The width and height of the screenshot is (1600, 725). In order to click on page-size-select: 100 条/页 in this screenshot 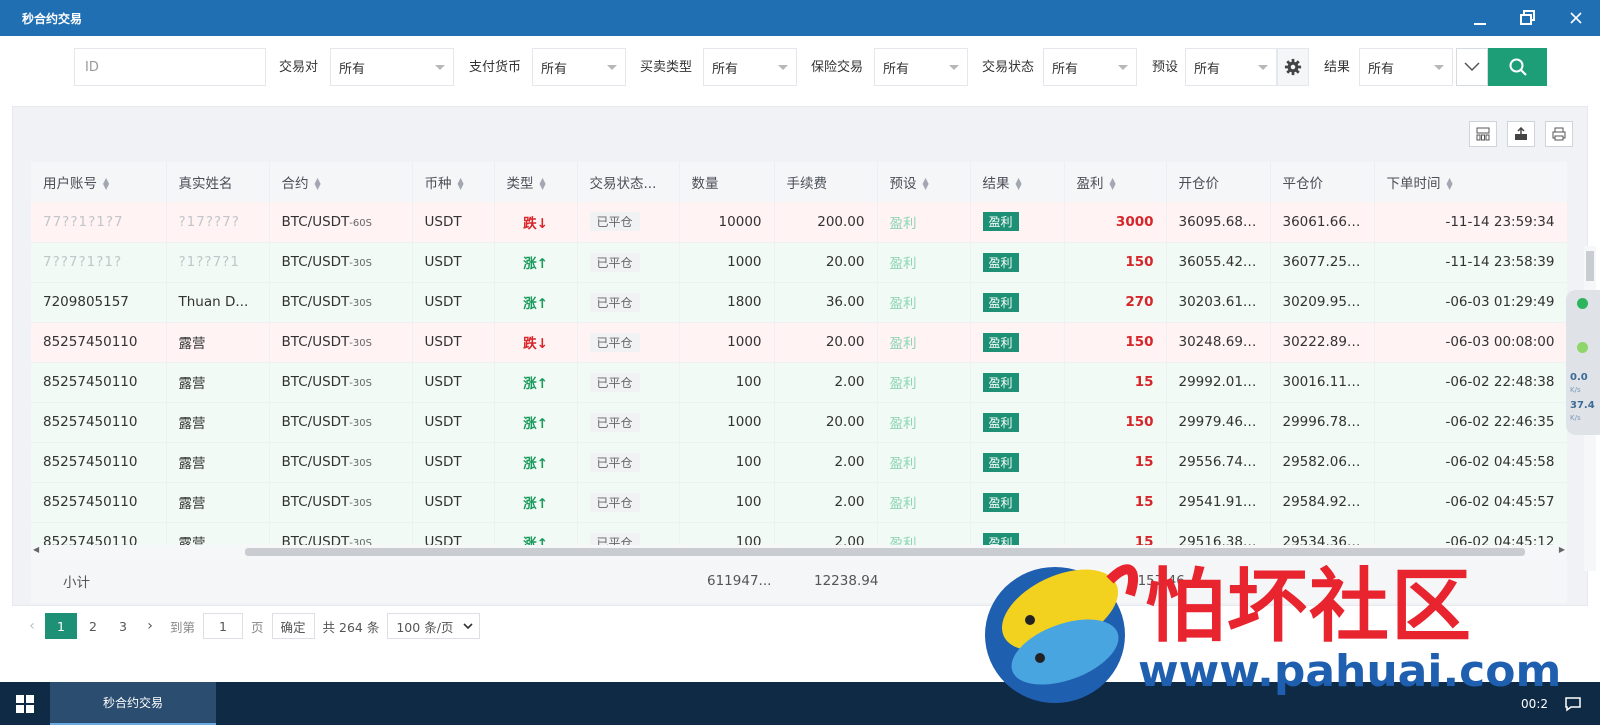, I will do `click(434, 626)`.